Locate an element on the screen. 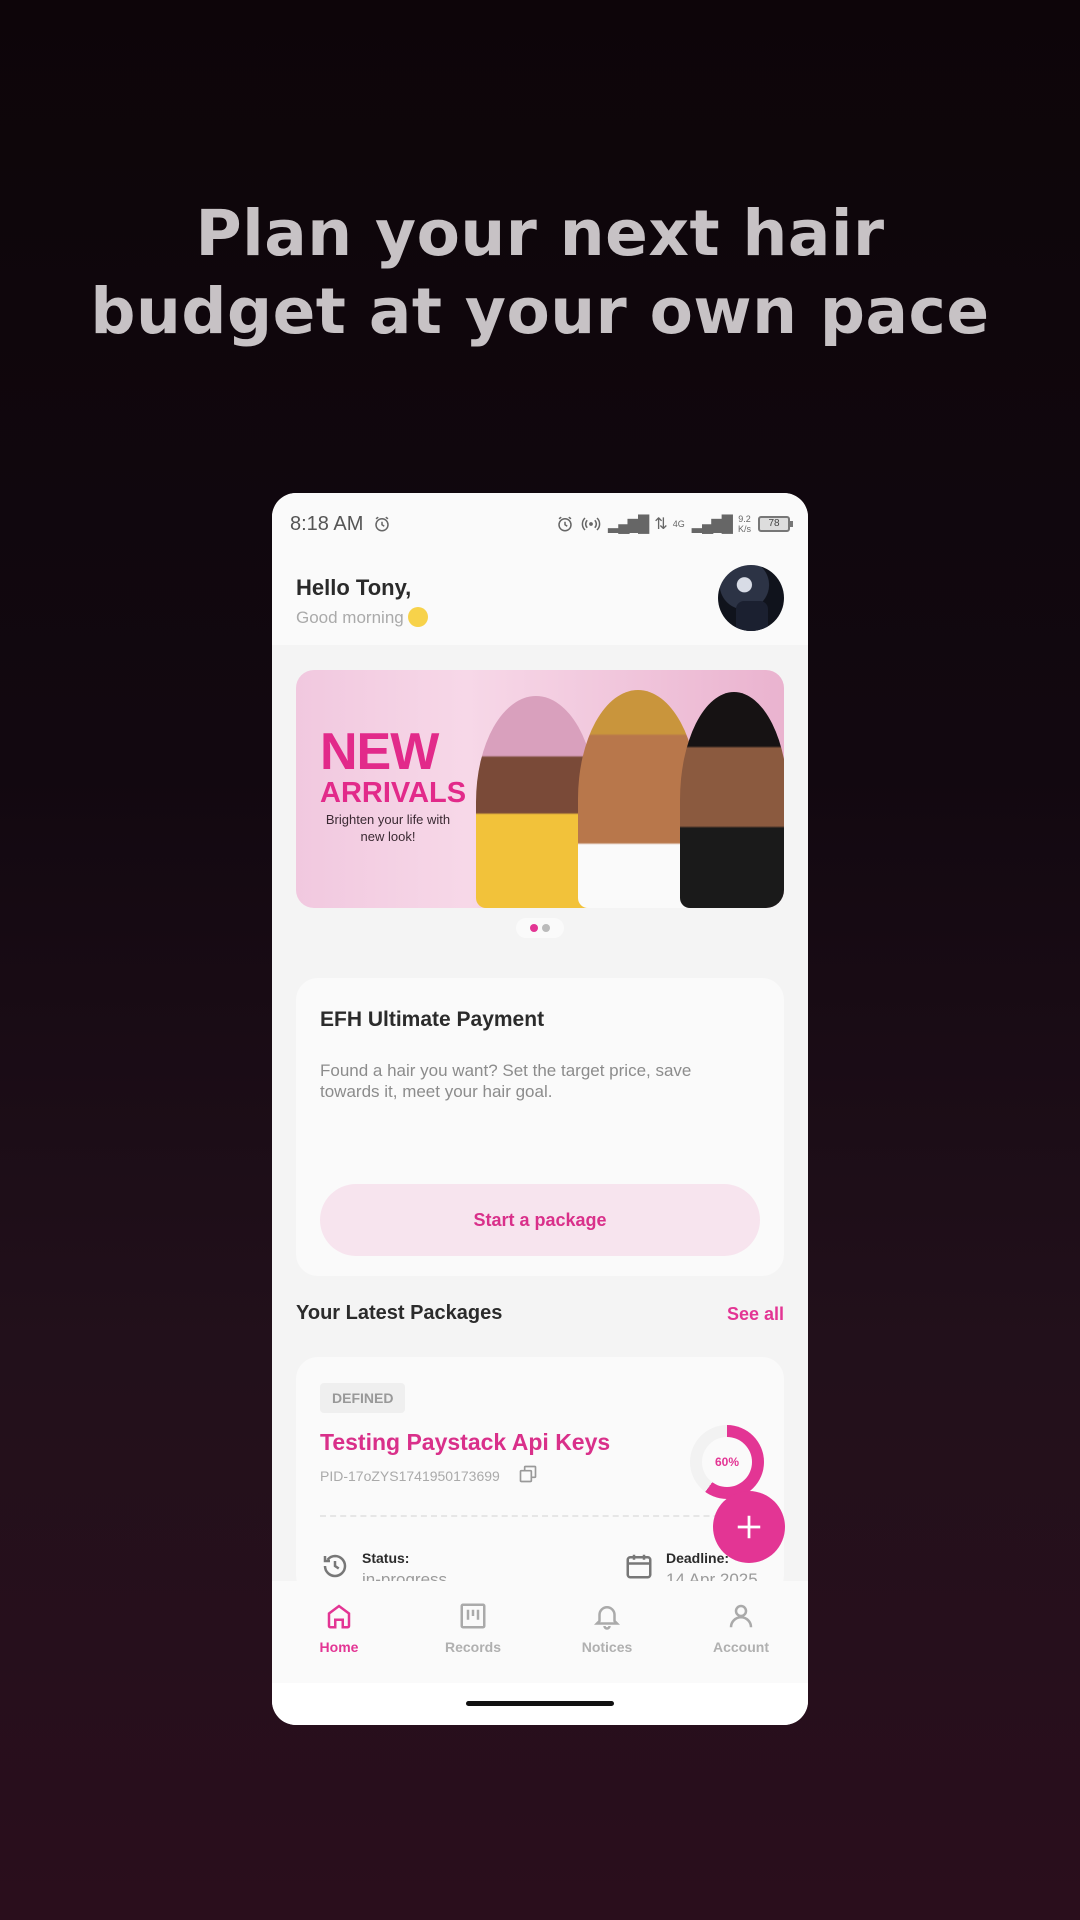 Image resolution: width=1080 pixels, height=1920 pixels. progress-label: 60% is located at coordinates (727, 1462).